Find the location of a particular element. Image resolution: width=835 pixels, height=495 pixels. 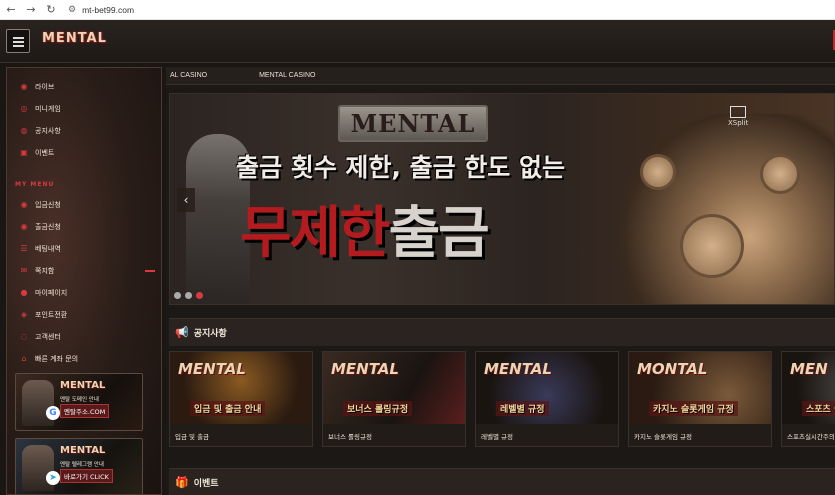

carousel-dots is located at coordinates (188, 295).